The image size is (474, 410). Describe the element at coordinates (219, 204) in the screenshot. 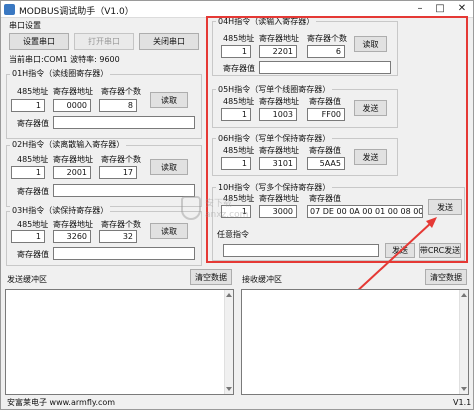

I see `watermark-line1: 安下载` at that location.